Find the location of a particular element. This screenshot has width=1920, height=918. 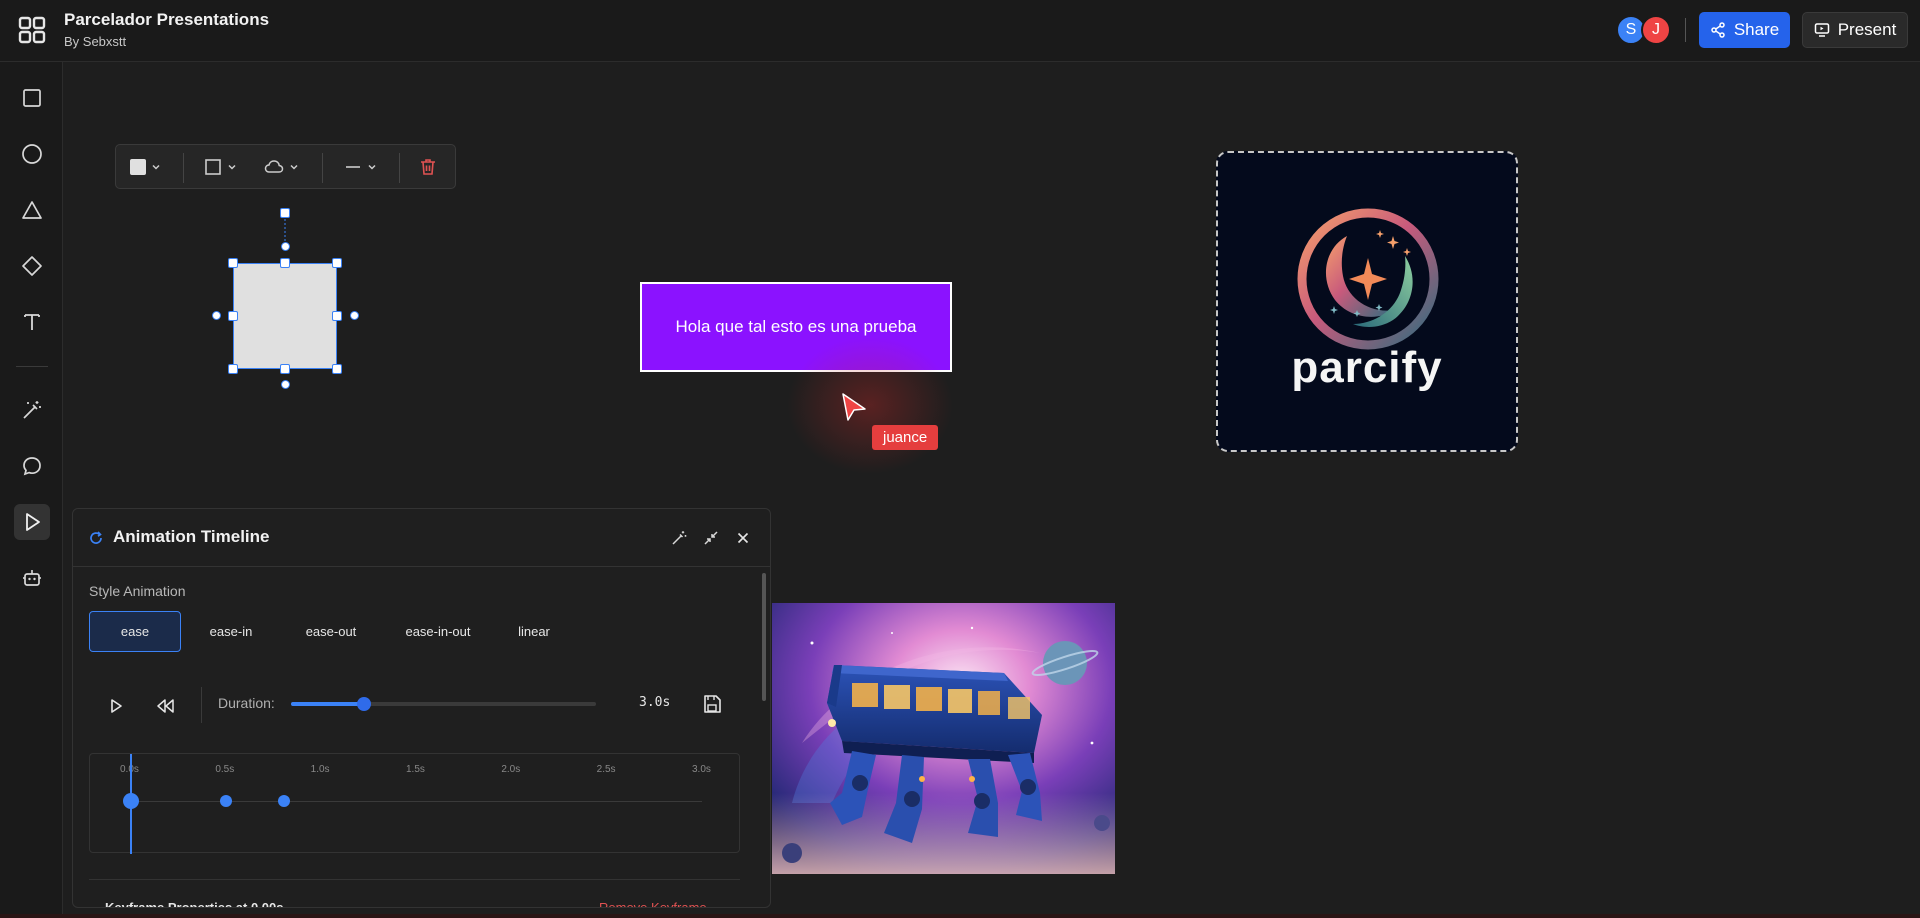

easing-option-ease-in: ease-in is located at coordinates (231, 631).